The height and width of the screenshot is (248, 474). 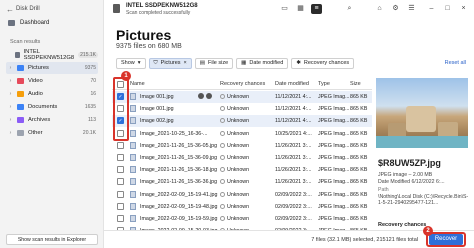 I want to click on drive-name: INTEL SSDPEKNW512G8, so click(x=162, y=6).